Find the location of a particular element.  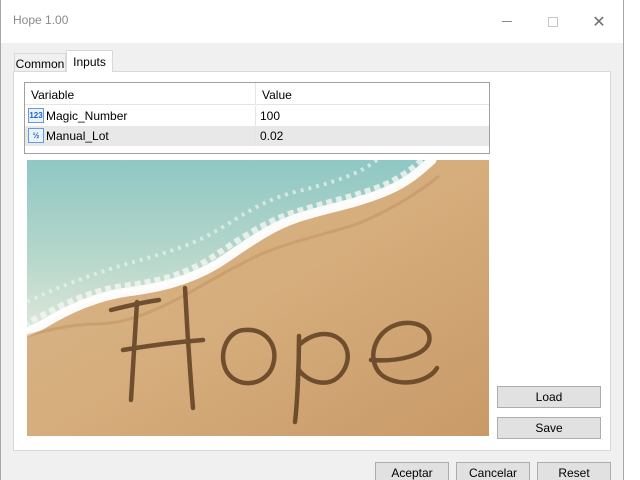

minimize-icon is located at coordinates (507, 21).